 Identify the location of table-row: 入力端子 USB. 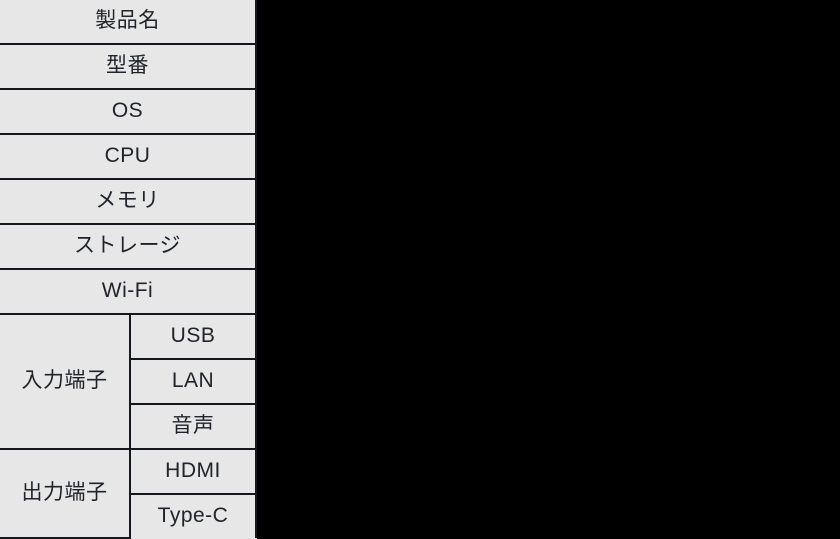
(128, 381).